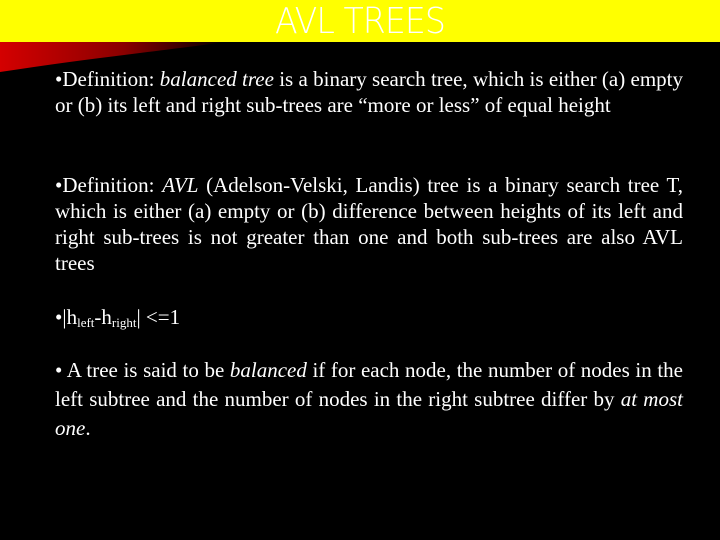  I want to click on term-balanced-tree: balanced tree, so click(216, 79).